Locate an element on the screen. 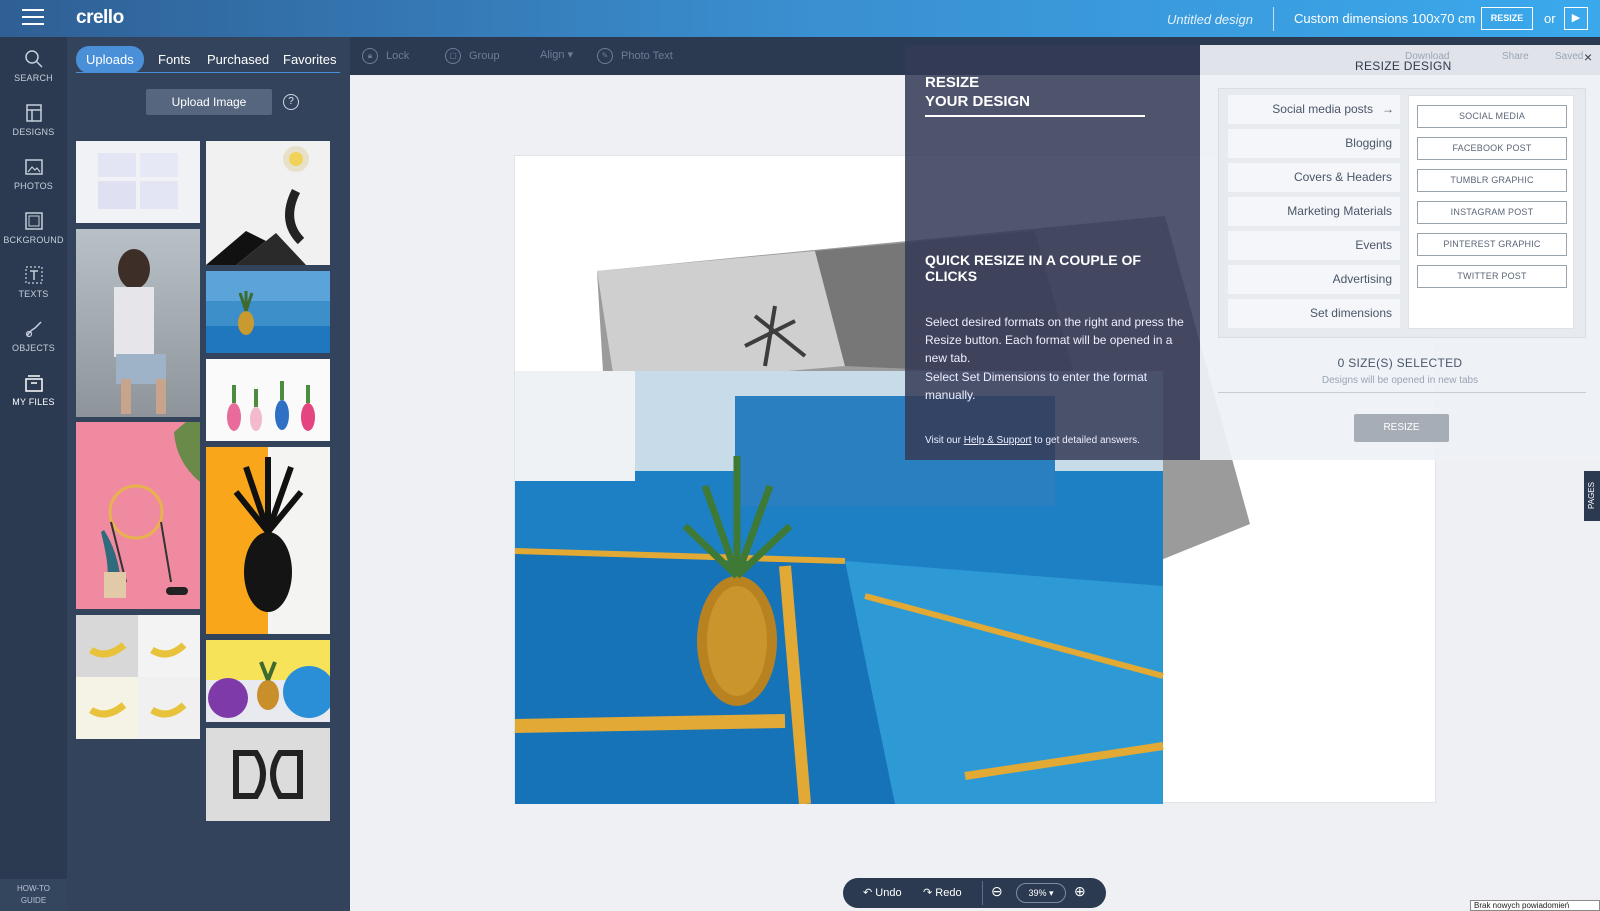 This screenshot has width=1600, height=911. photo-text-button: ✎ Photo Text is located at coordinates (635, 56).